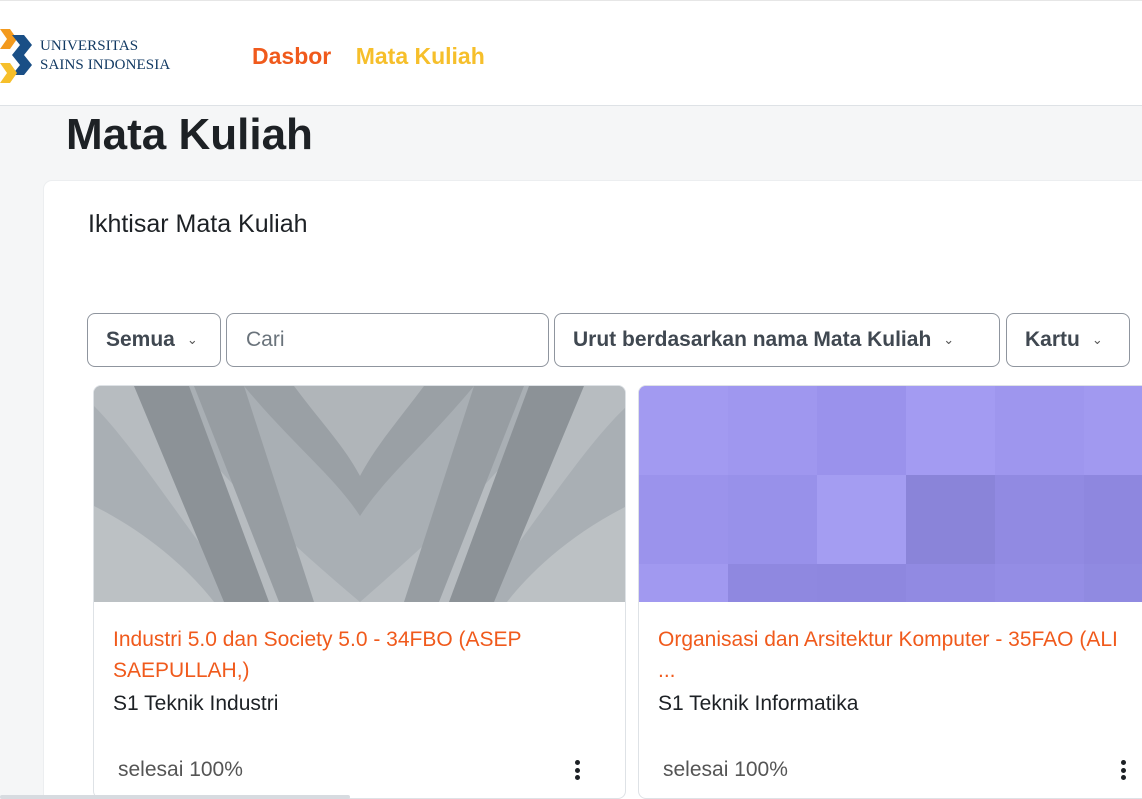  What do you see at coordinates (420, 56) in the screenshot?
I see `nav-link-mata-kuliah: Mata Kuliah` at bounding box center [420, 56].